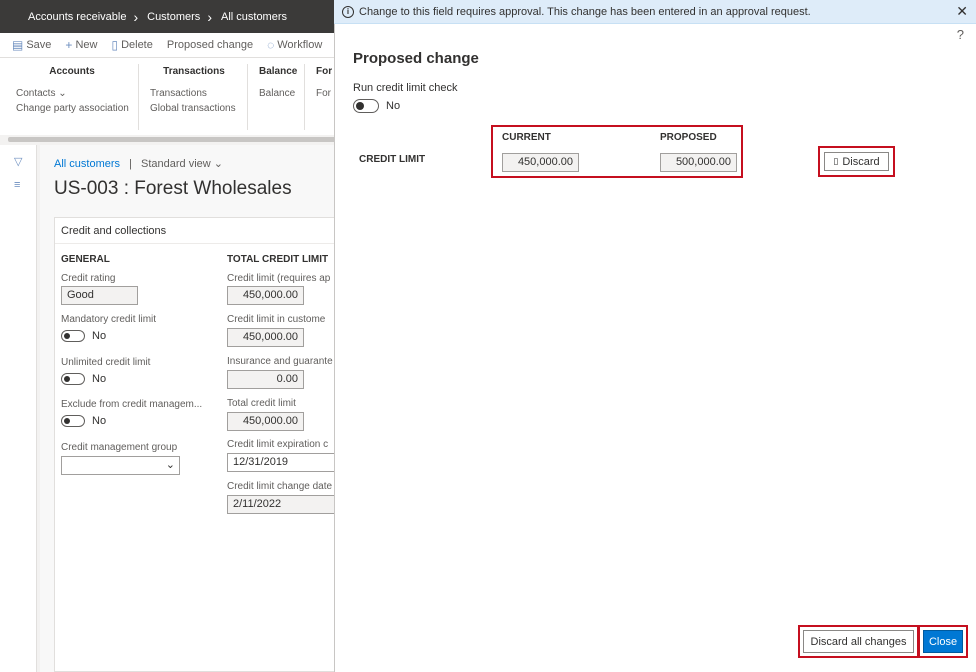 The image size is (976, 672). I want to click on run-credit-limit-check-label: Run credit limit check, so click(405, 88).